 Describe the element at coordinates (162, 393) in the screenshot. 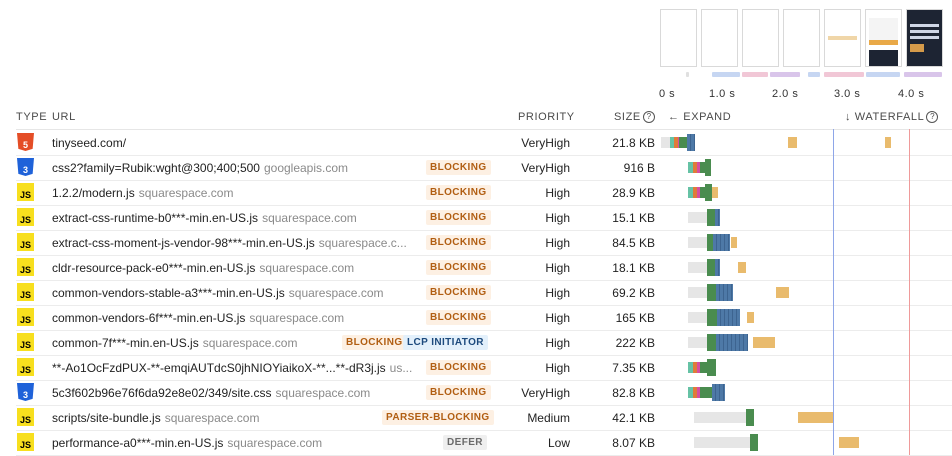

I see `url-path: 5c3f602b96e76f6da92e8e02/349/site.css` at that location.